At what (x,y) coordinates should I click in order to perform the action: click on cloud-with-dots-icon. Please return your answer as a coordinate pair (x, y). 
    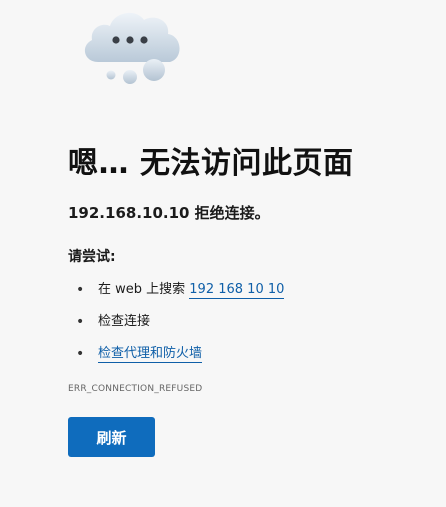
    Looking at the image, I should click on (132, 48).